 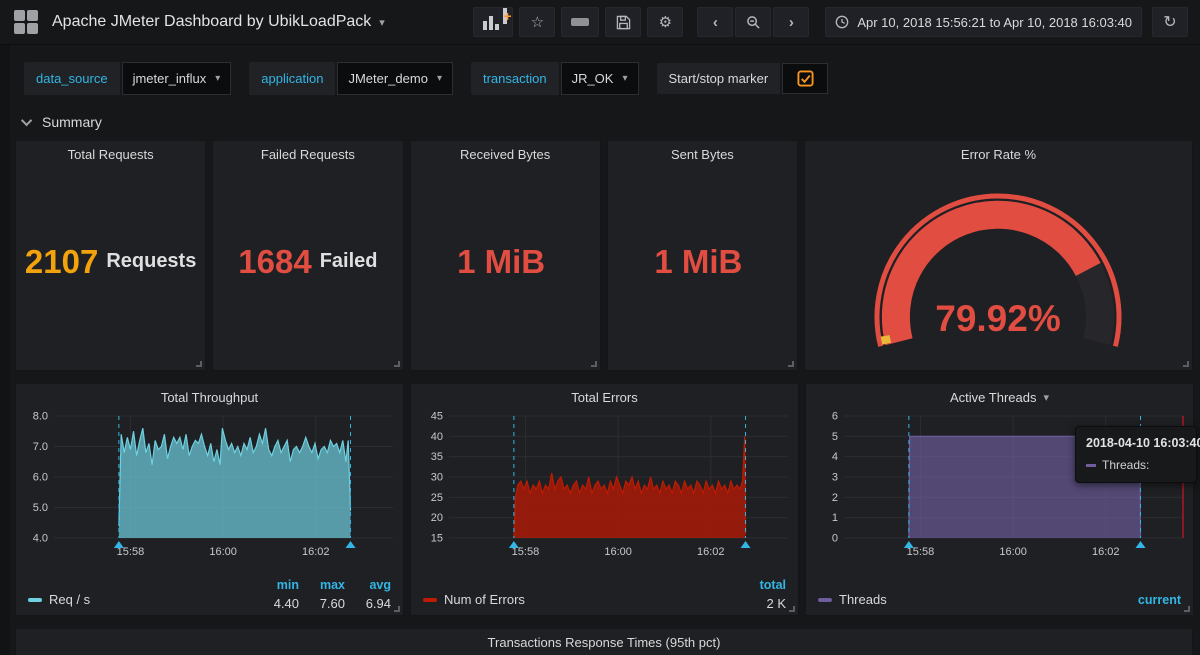 What do you see at coordinates (835, 478) in the screenshot?
I see `svg-text: 3` at bounding box center [835, 478].